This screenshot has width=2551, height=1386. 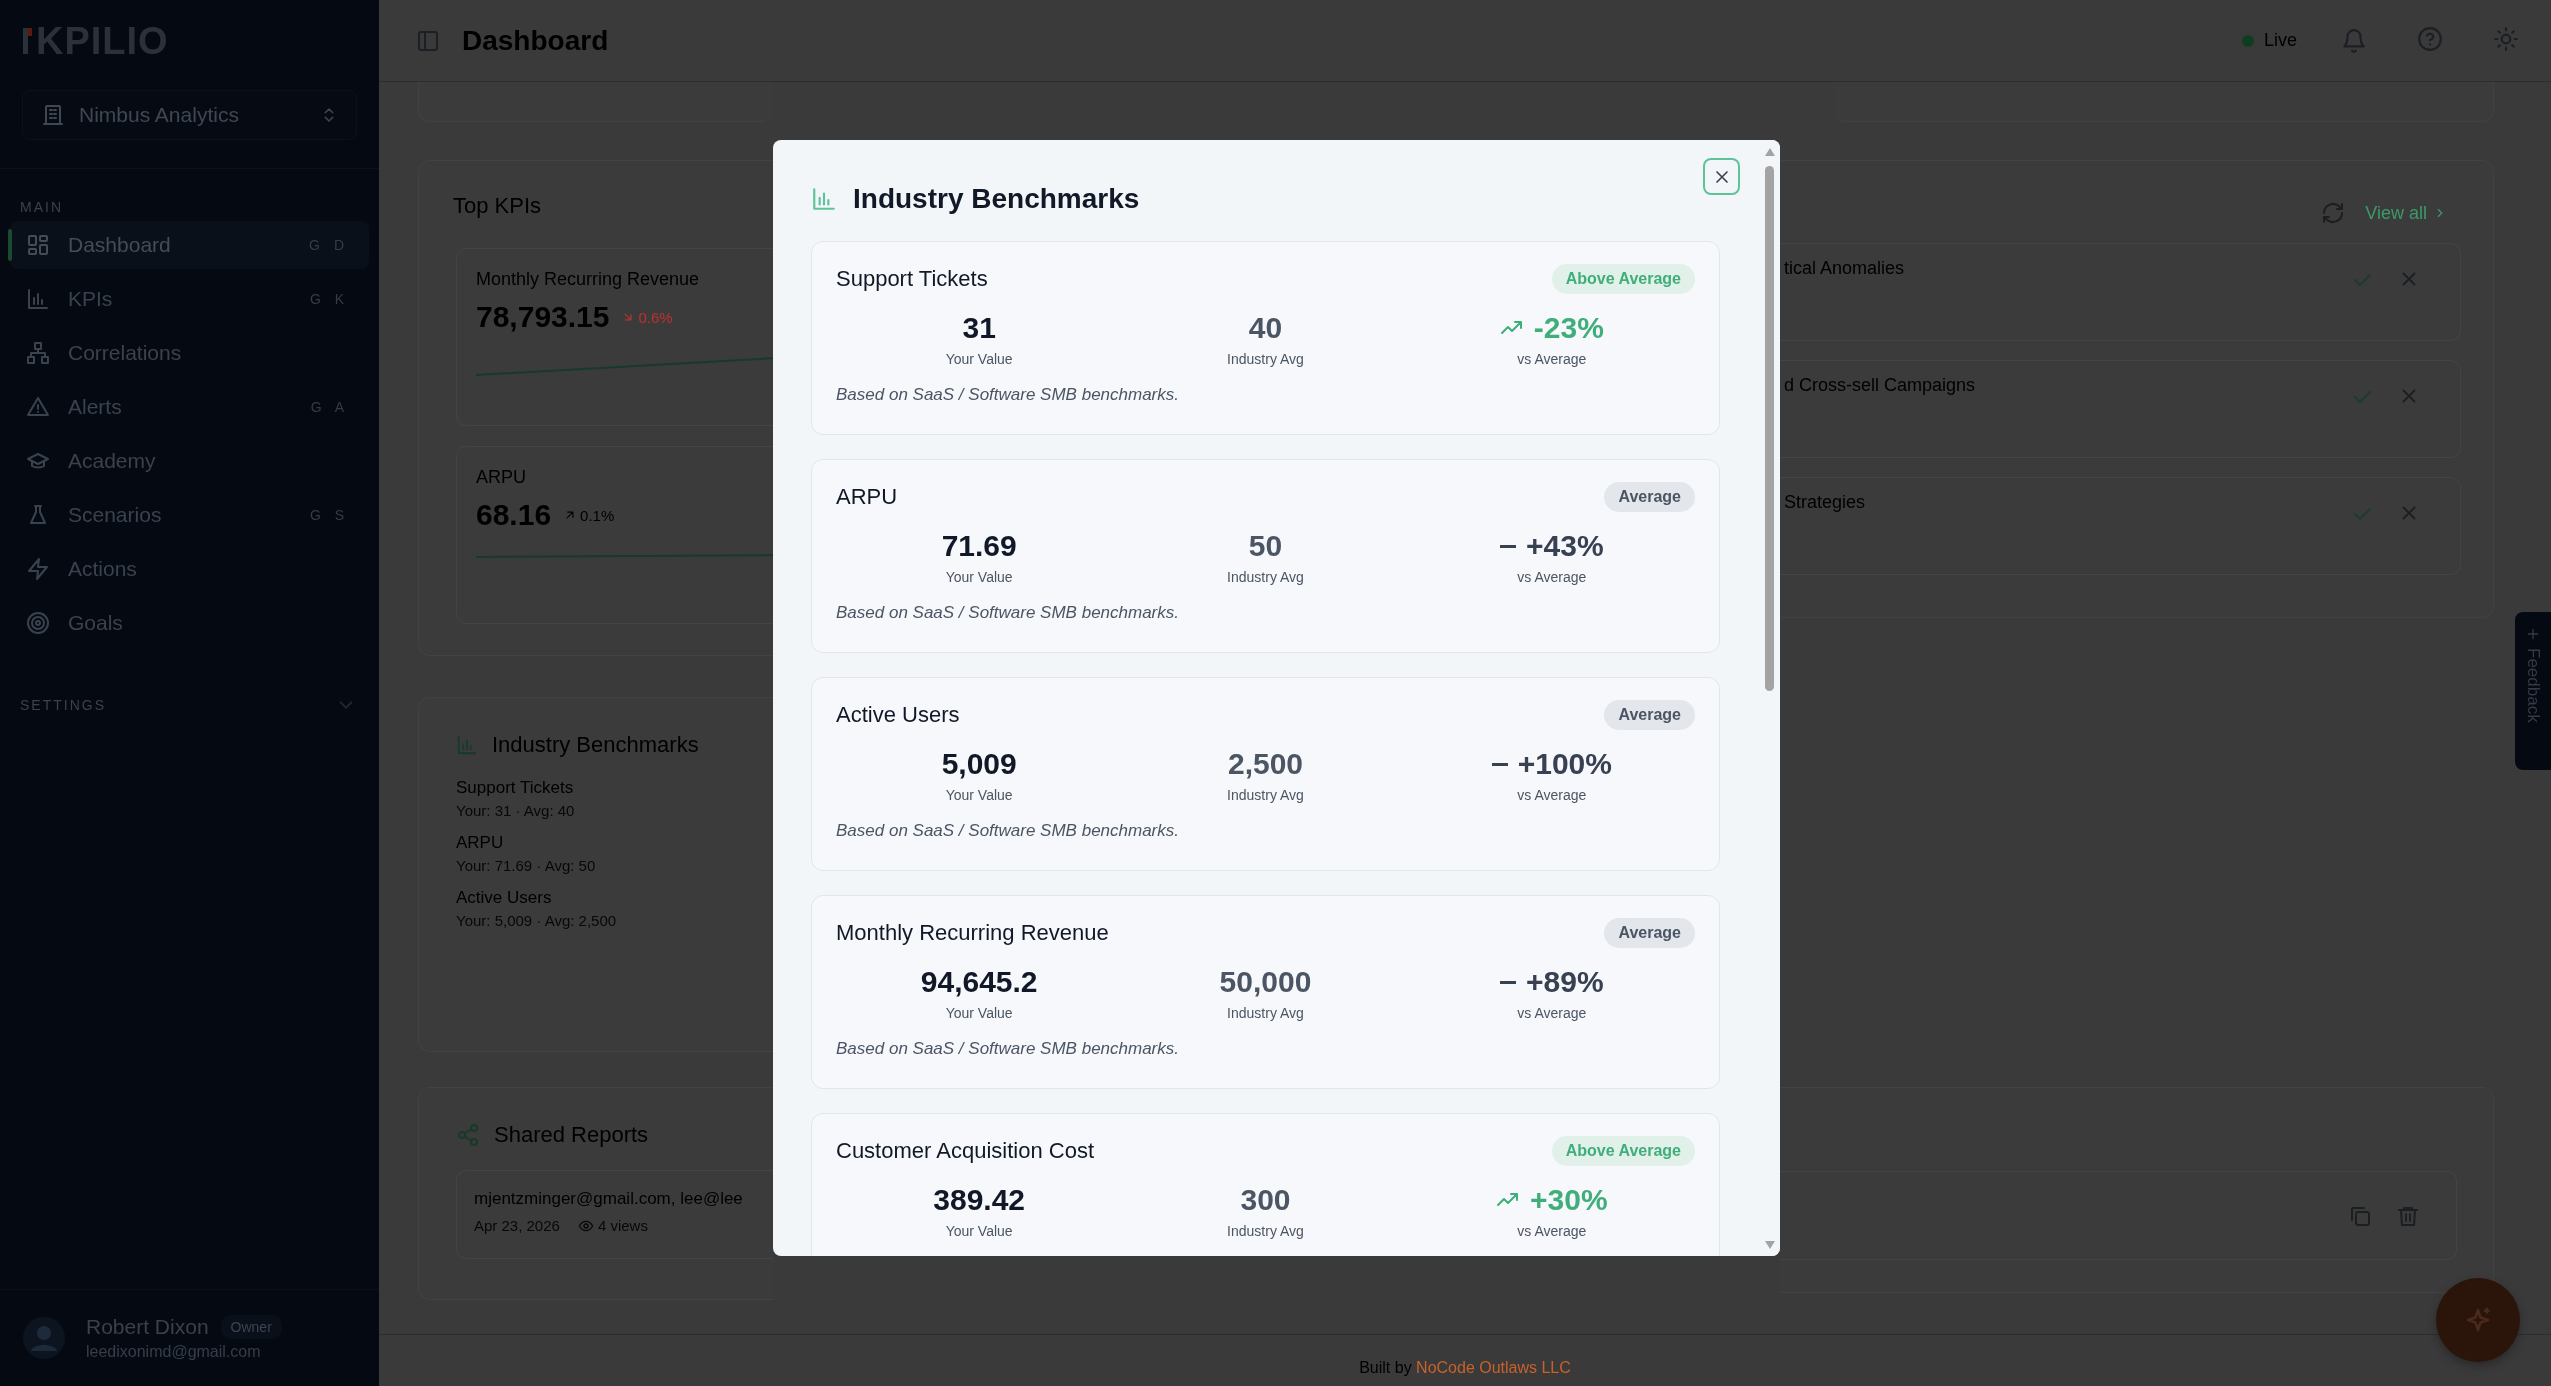 What do you see at coordinates (979, 546) in the screenshot?
I see `your-value: 71.69` at bounding box center [979, 546].